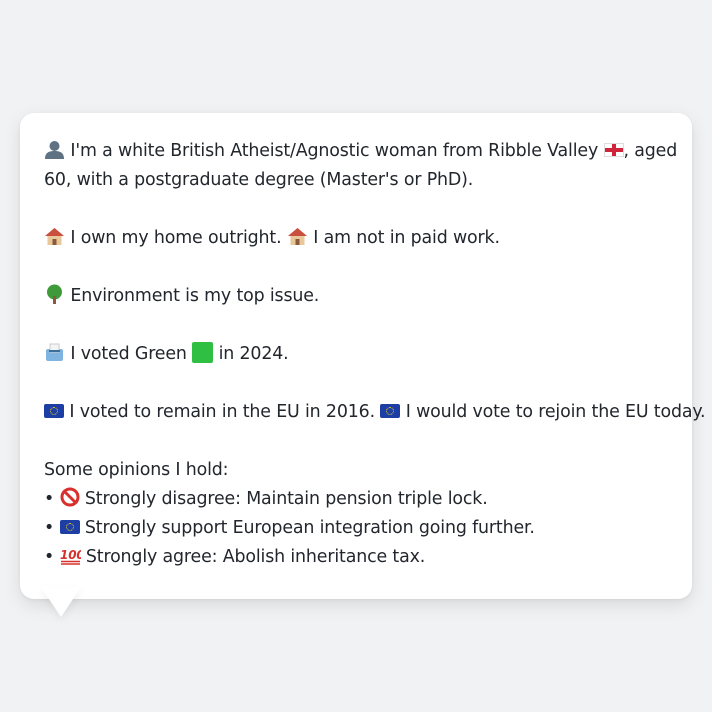  What do you see at coordinates (195, 296) in the screenshot?
I see `top-issue-text: Environment is my top issue.` at bounding box center [195, 296].